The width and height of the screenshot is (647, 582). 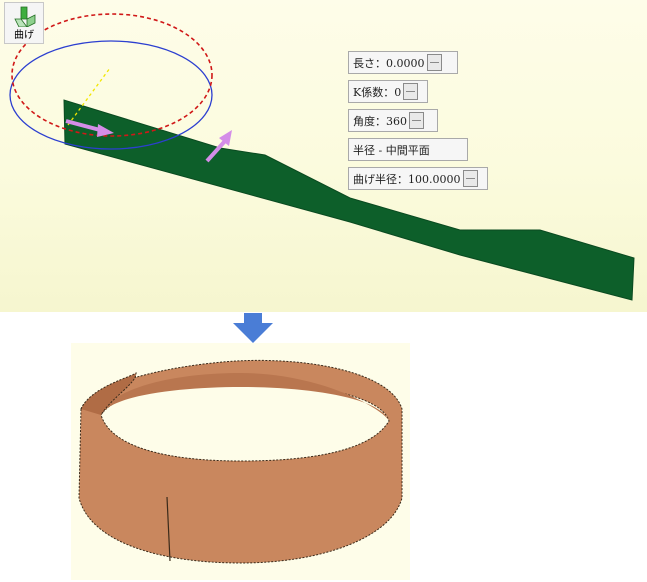 I want to click on k-factor-value: K係数：0, so click(x=377, y=92).